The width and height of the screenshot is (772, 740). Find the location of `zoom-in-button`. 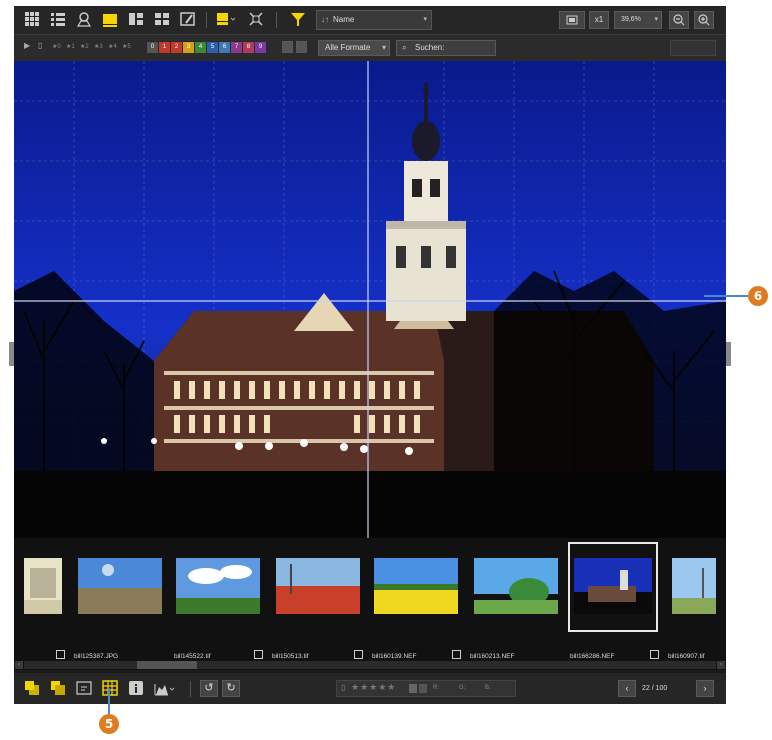

zoom-in-button is located at coordinates (704, 20).